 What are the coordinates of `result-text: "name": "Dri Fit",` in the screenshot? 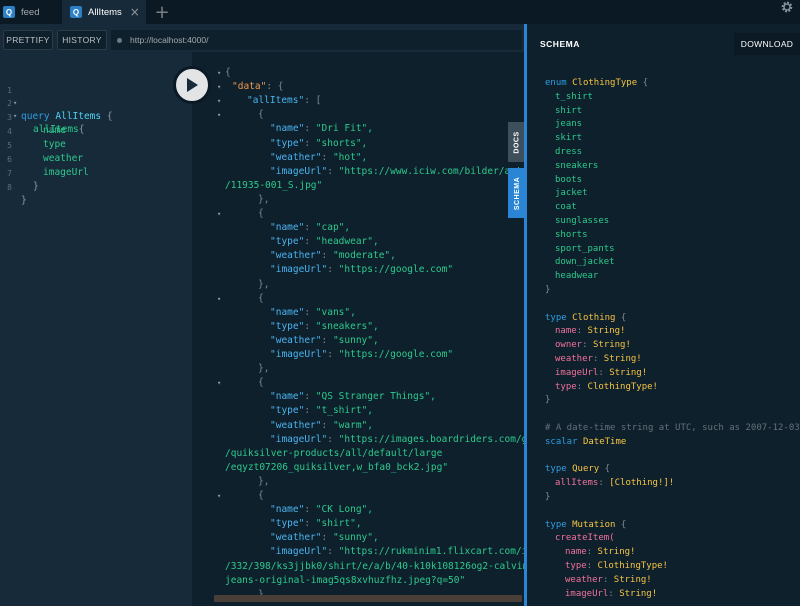 It's located at (321, 129).